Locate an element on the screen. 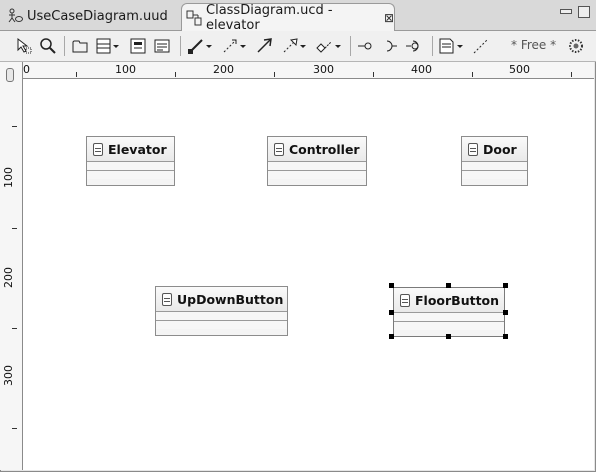 This screenshot has height=472, width=596. tab-class-diagram: ClassDiagram.ucd - elevator ⊠ is located at coordinates (288, 17).